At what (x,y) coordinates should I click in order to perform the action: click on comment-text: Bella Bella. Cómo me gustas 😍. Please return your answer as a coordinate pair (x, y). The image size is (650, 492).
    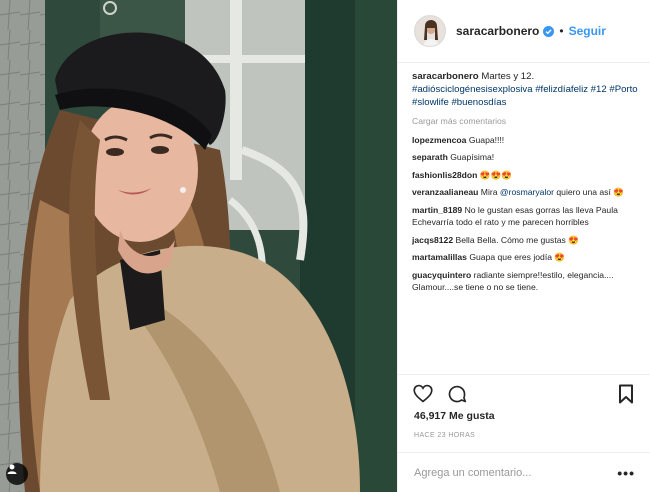
    Looking at the image, I should click on (517, 239).